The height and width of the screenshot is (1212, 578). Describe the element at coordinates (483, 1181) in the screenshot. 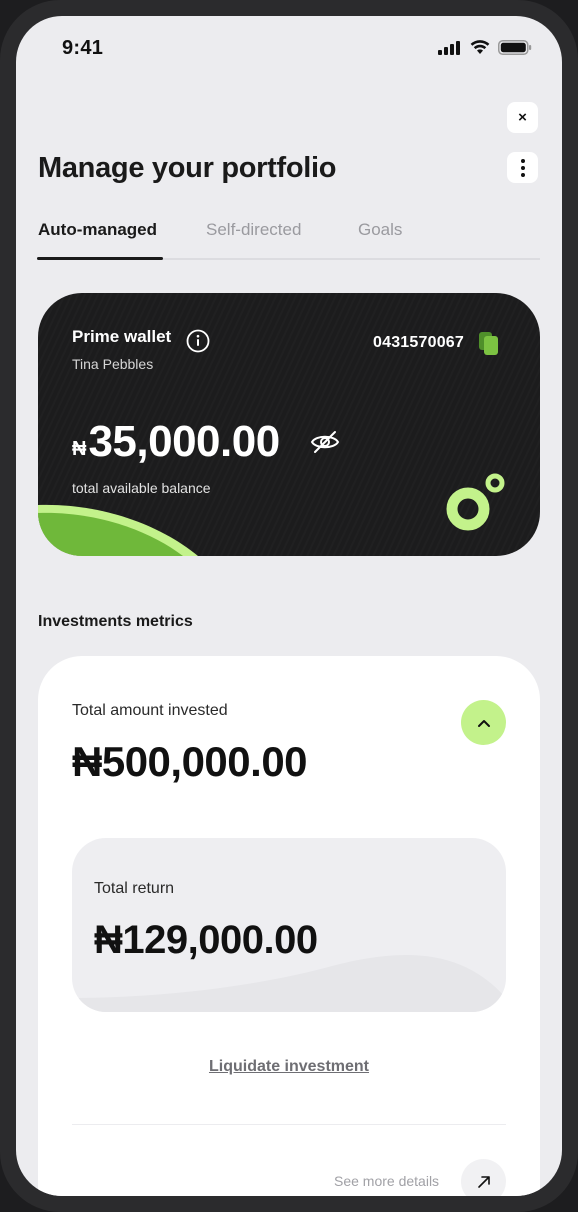

I see `arrow-up-right-icon` at that location.